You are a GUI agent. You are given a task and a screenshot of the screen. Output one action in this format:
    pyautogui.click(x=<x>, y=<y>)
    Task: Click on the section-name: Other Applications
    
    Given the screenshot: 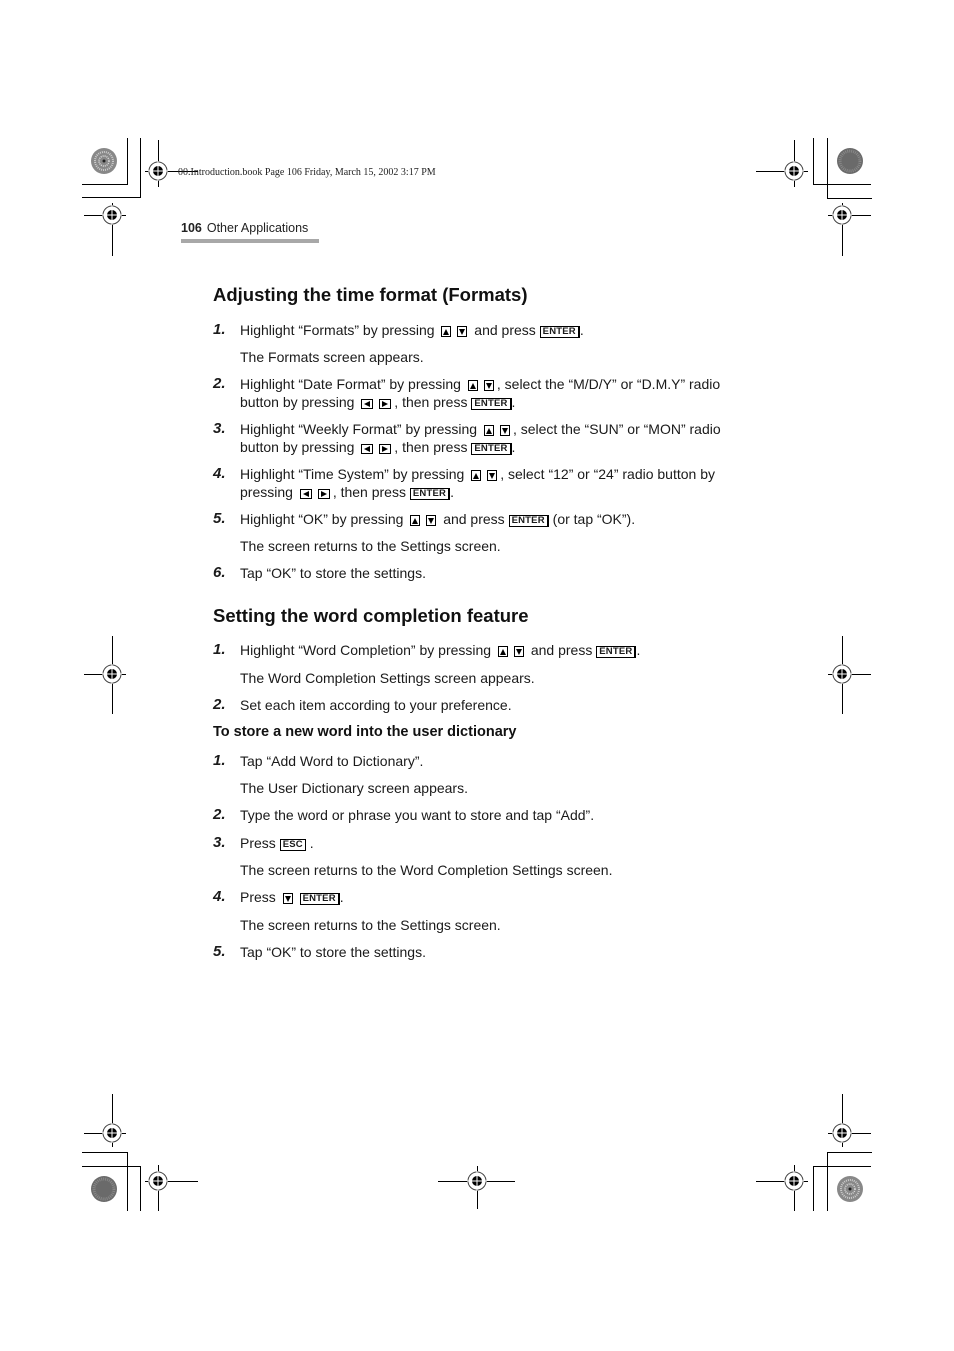 What is the action you would take?
    pyautogui.click(x=257, y=228)
    